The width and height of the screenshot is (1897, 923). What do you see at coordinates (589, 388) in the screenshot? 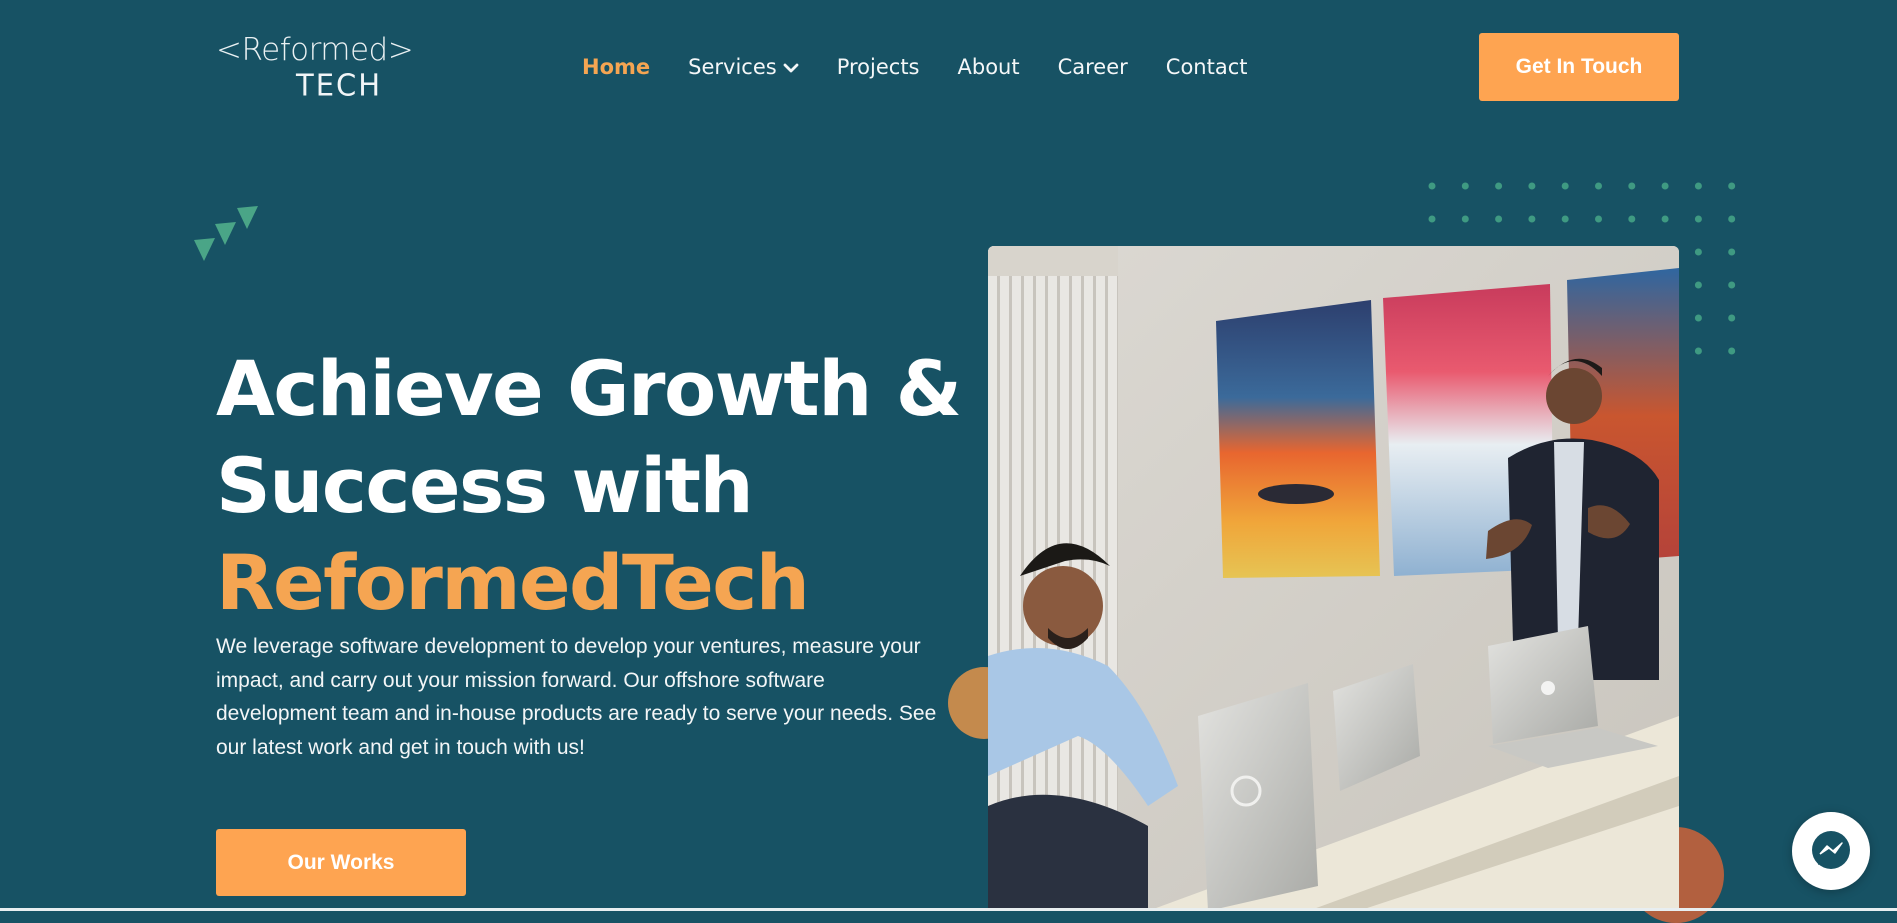
I see `headline-line-1: Achieve Growth &` at bounding box center [589, 388].